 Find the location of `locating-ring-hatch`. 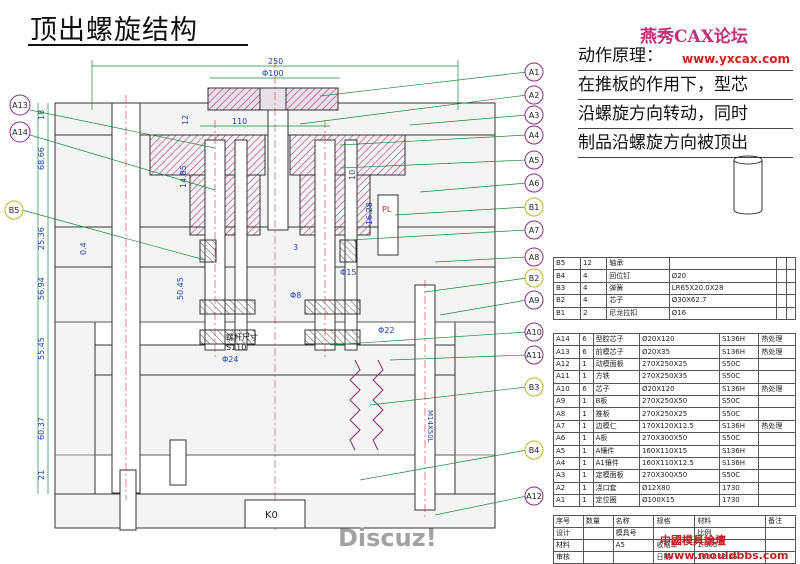

locating-ring-hatch is located at coordinates (234, 99).